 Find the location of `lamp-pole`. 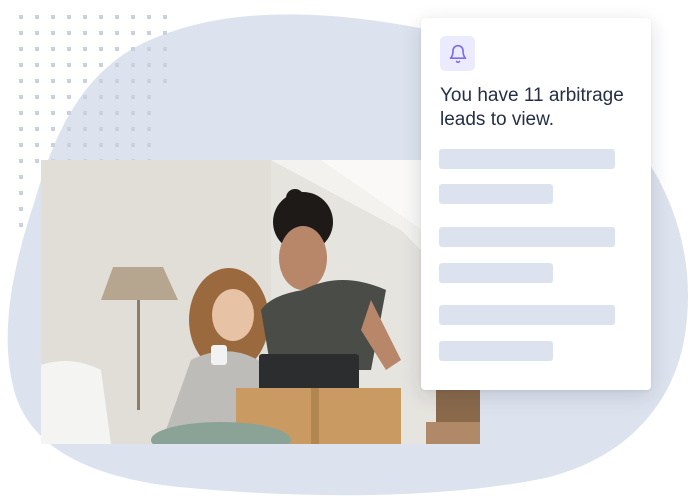

lamp-pole is located at coordinates (138, 355).